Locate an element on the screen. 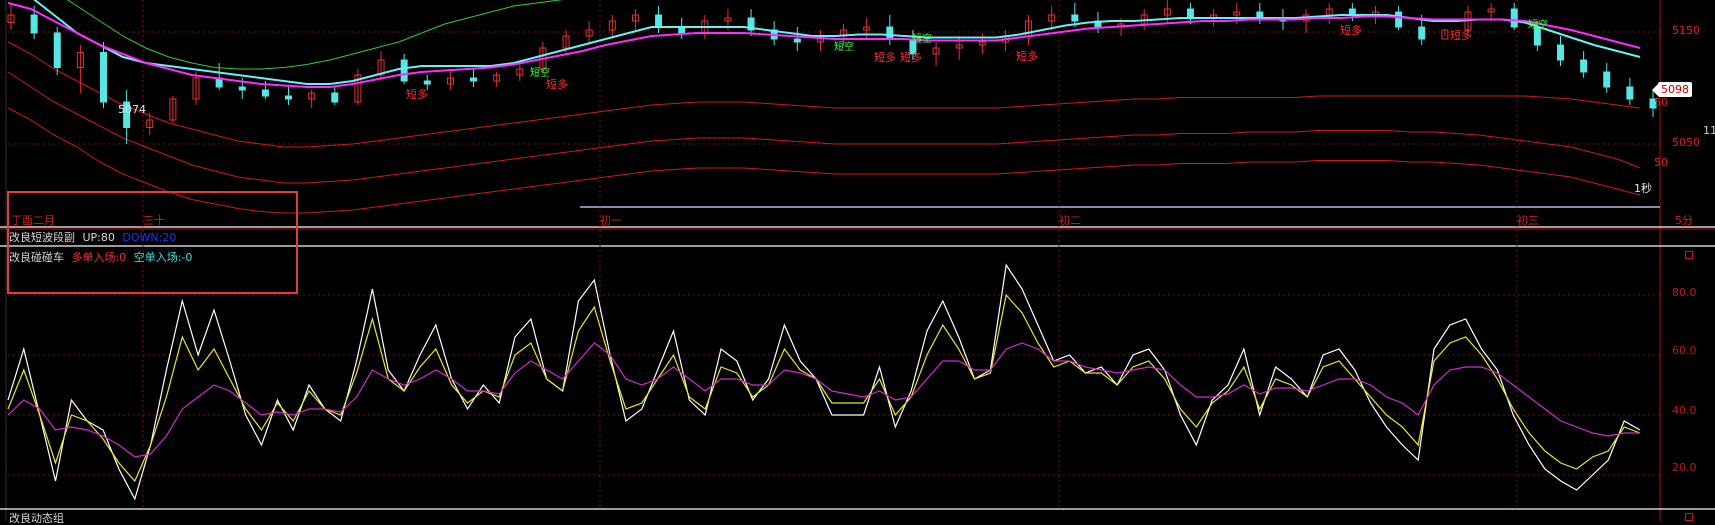 This screenshot has width=1715, height=525. time-axis-label: 初三 is located at coordinates (1528, 220).